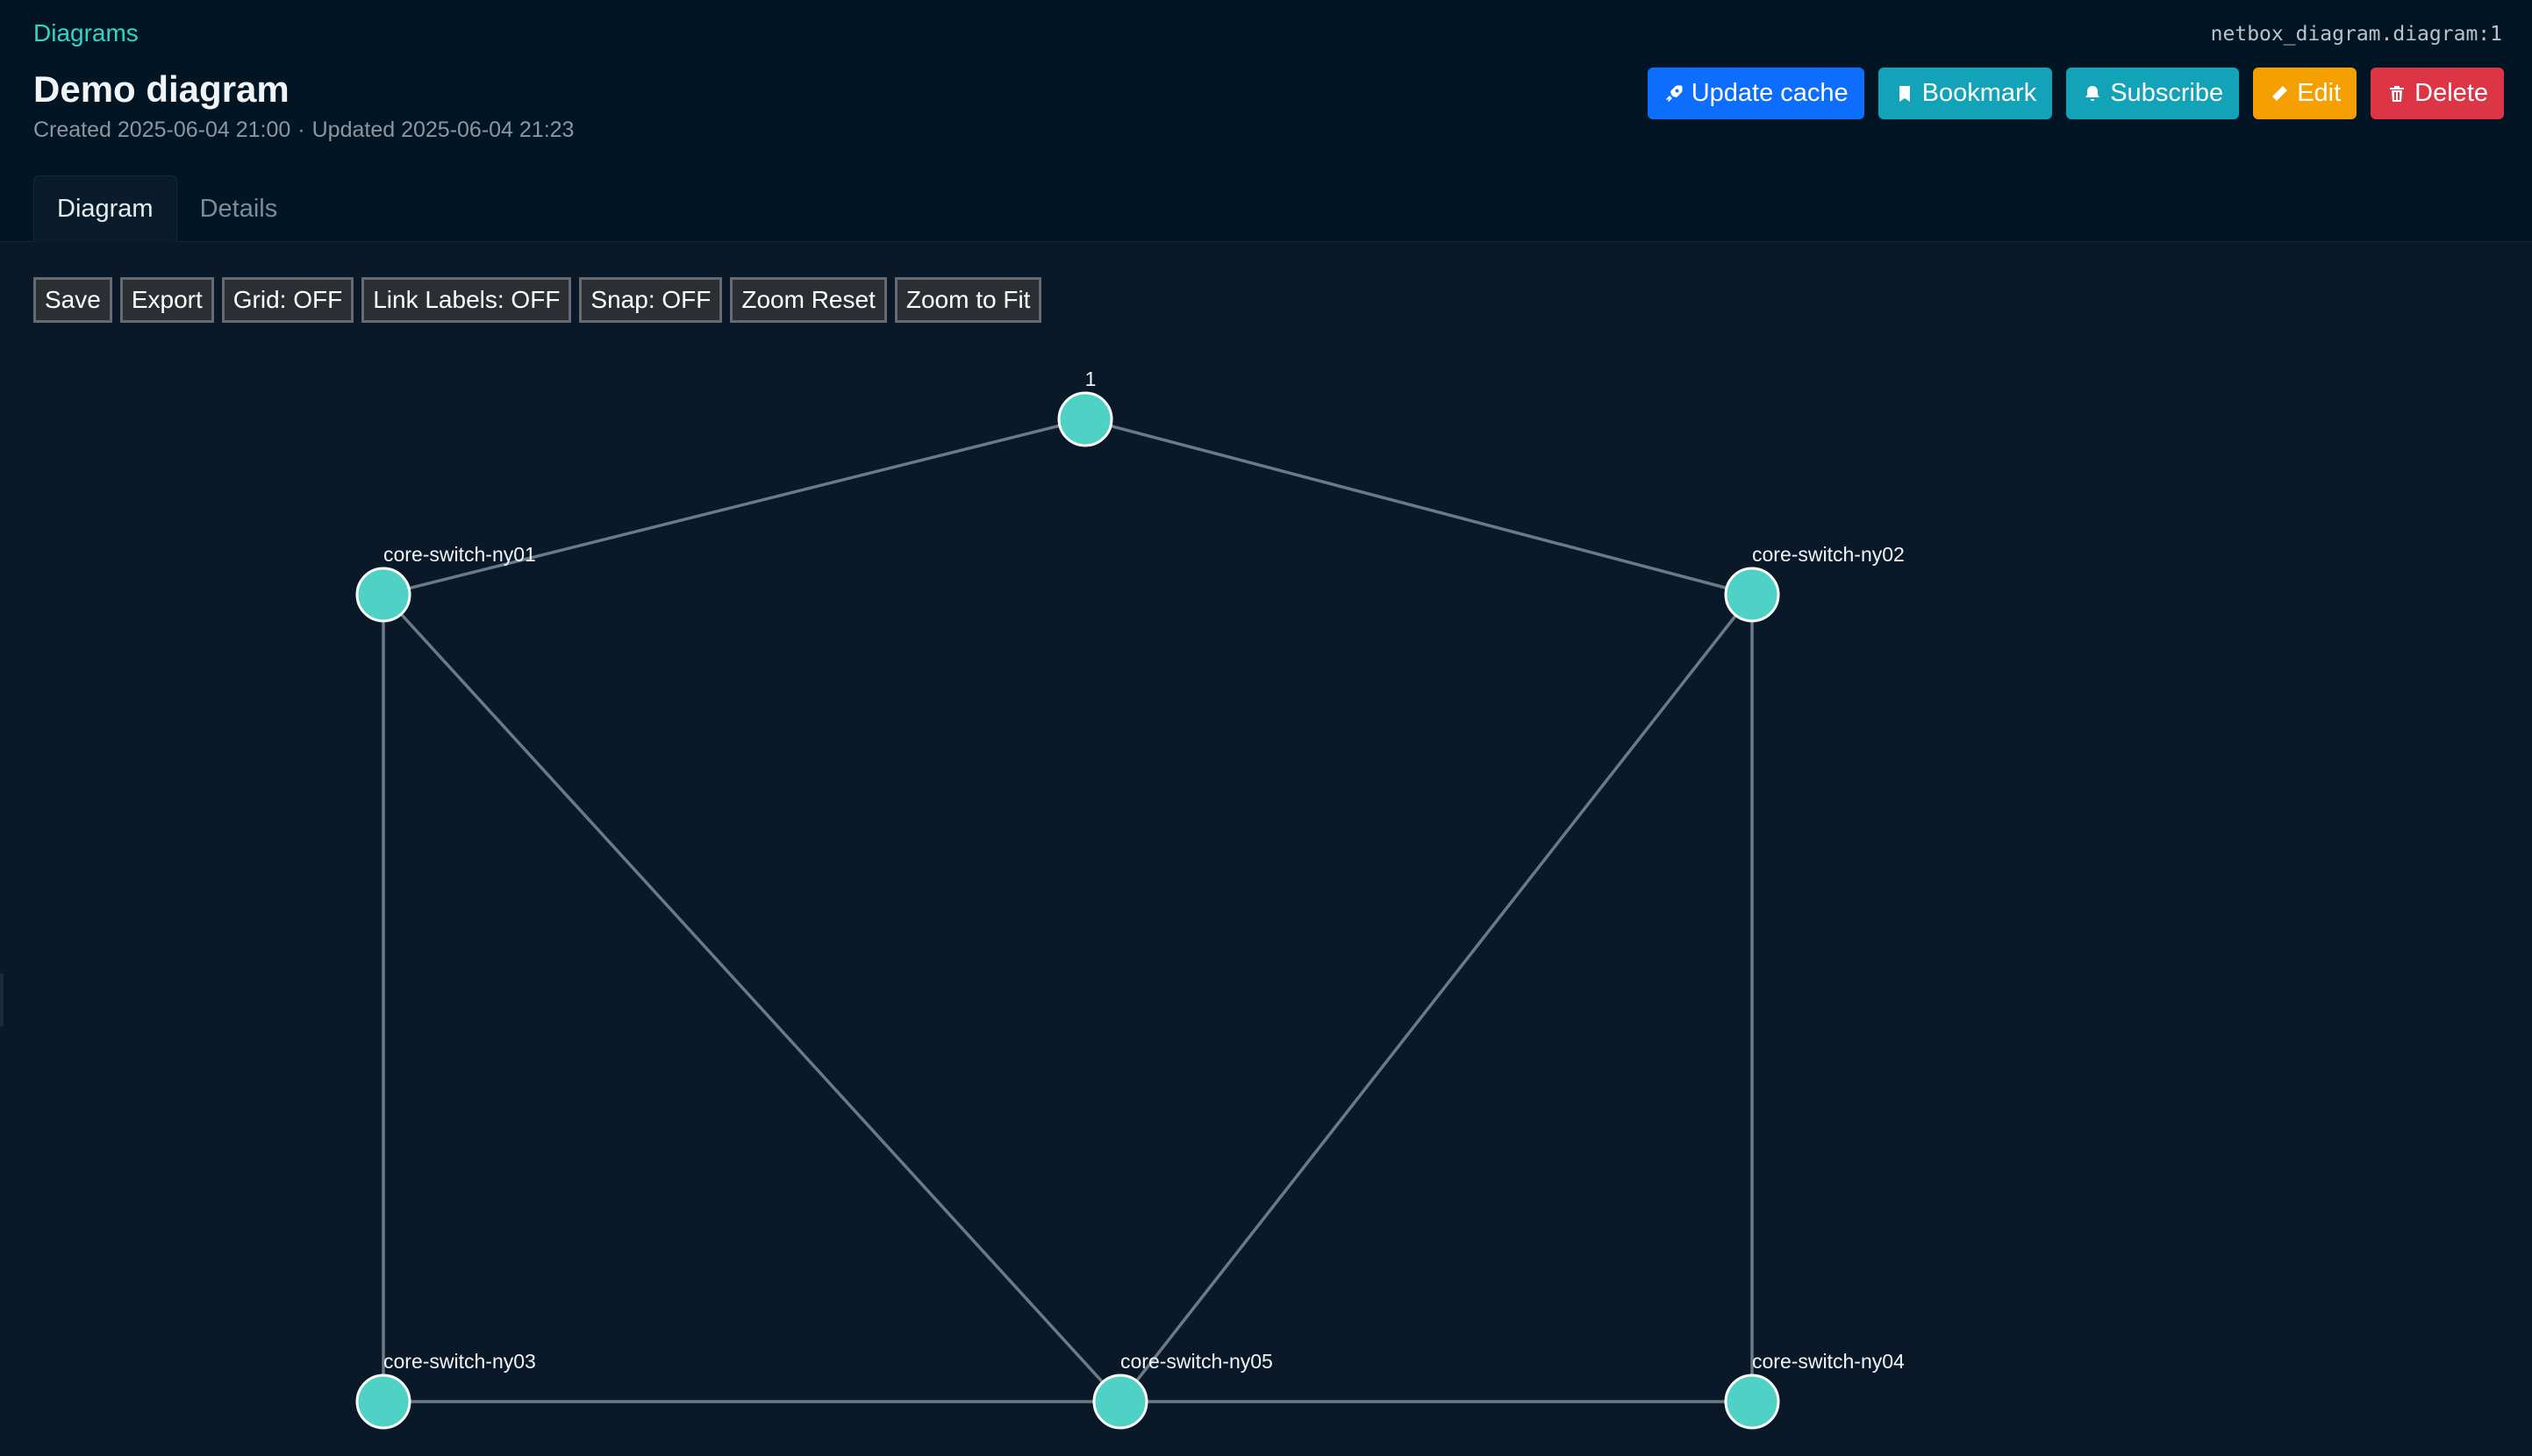 This screenshot has width=2532, height=1456. I want to click on grid-toggle: Grid: OFF, so click(288, 300).